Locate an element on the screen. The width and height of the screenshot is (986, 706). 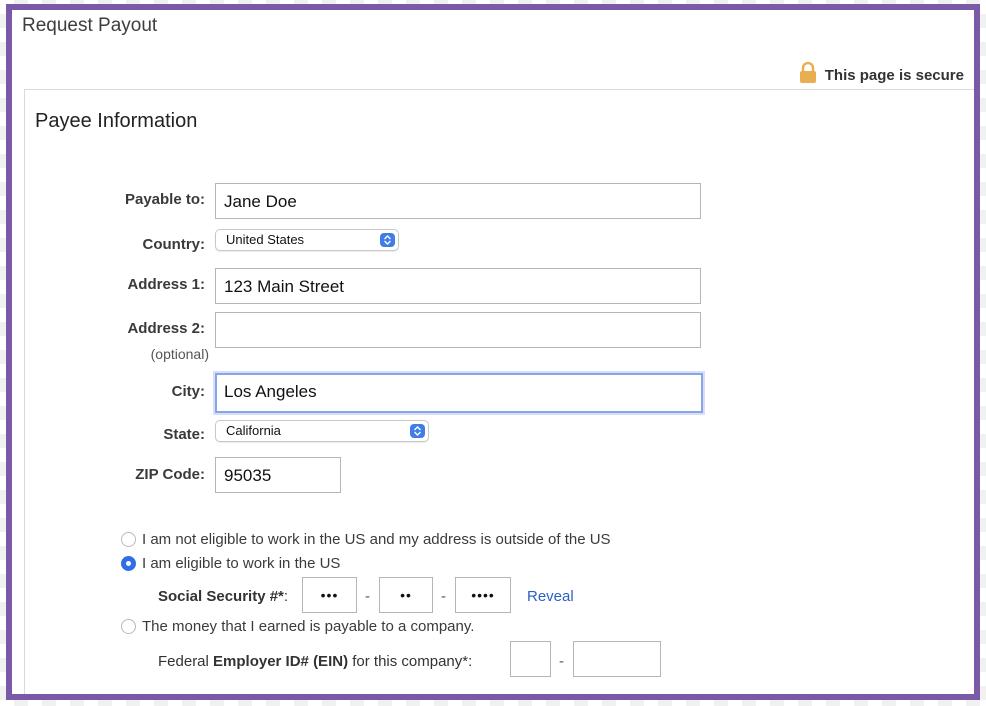
ein-label-bold: Employer ID# (EIN) is located at coordinates (281, 661).